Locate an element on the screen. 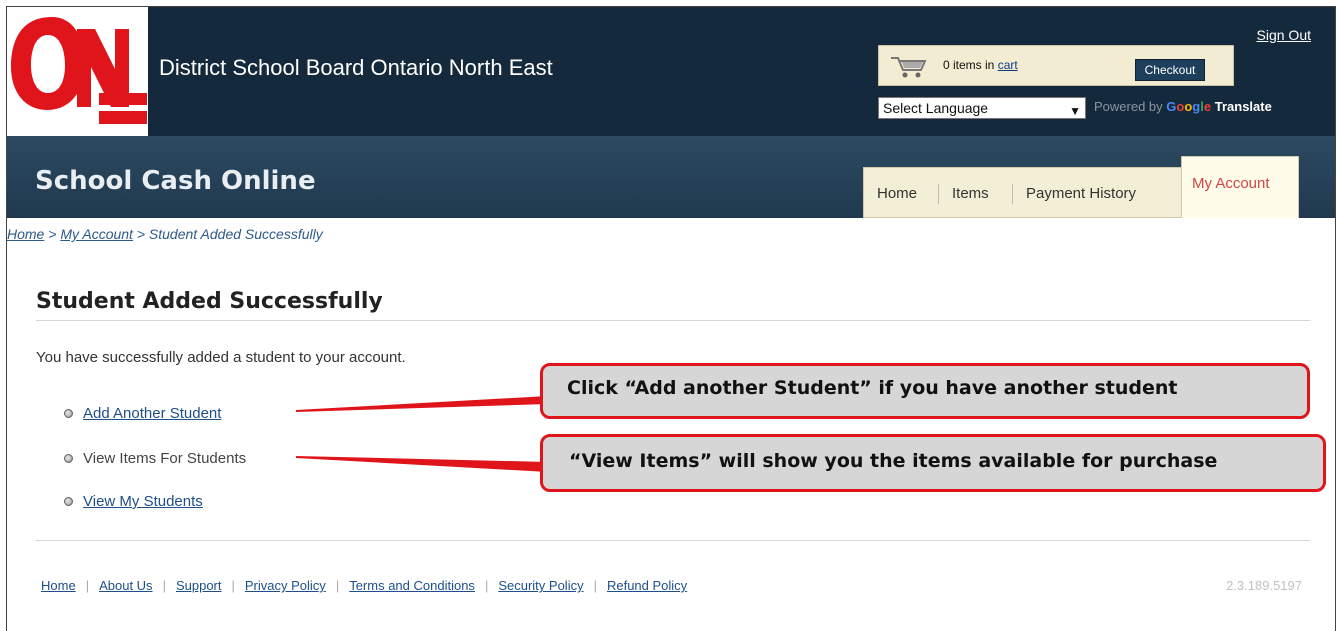  footer-home-link: Home is located at coordinates (58, 585).